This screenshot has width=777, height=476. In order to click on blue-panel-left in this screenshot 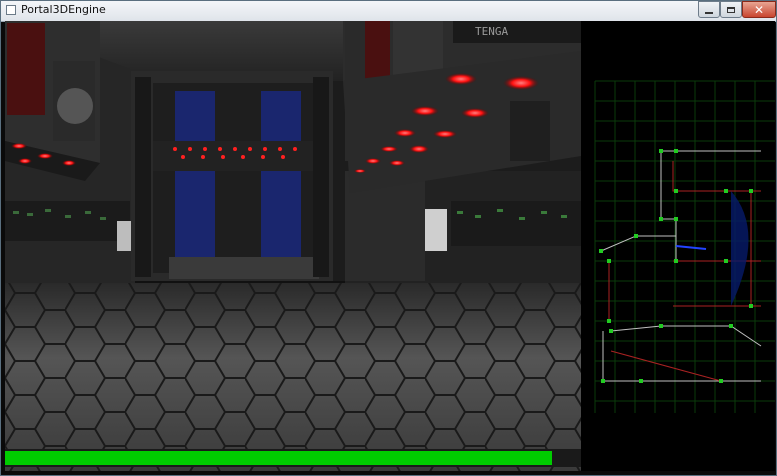, I will do `click(195, 181)`.